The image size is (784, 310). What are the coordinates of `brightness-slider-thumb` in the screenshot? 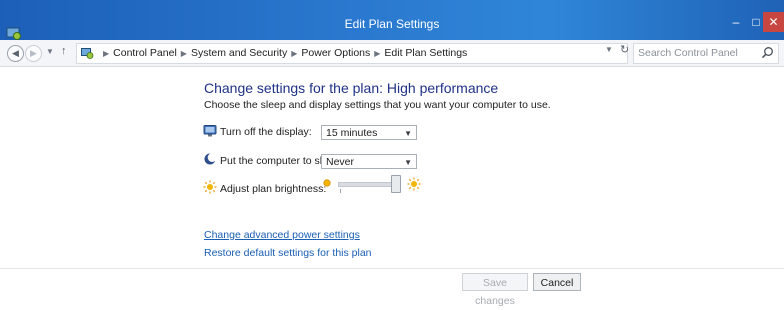 It's located at (396, 184).